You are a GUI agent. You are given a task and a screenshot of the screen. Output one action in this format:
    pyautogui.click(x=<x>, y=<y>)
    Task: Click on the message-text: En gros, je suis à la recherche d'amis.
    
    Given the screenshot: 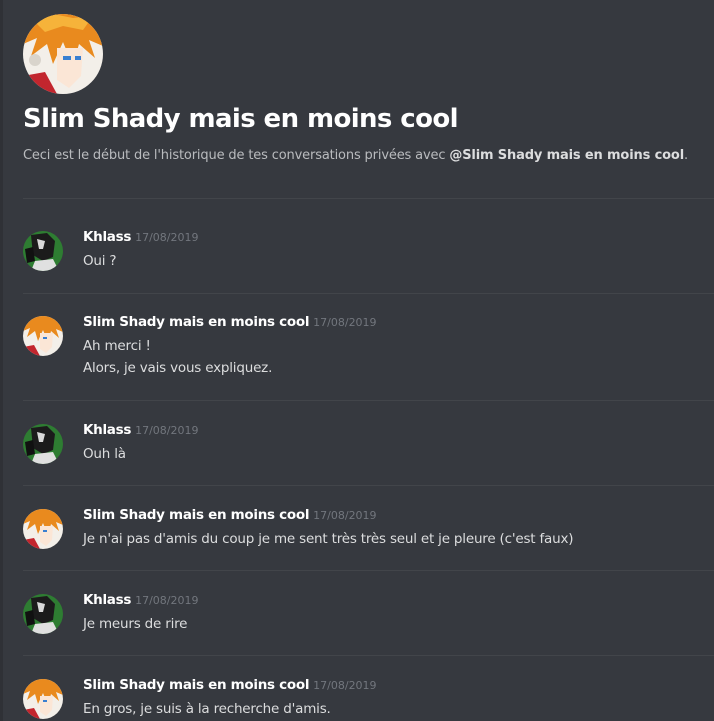 What is the action you would take?
    pyautogui.click(x=207, y=709)
    